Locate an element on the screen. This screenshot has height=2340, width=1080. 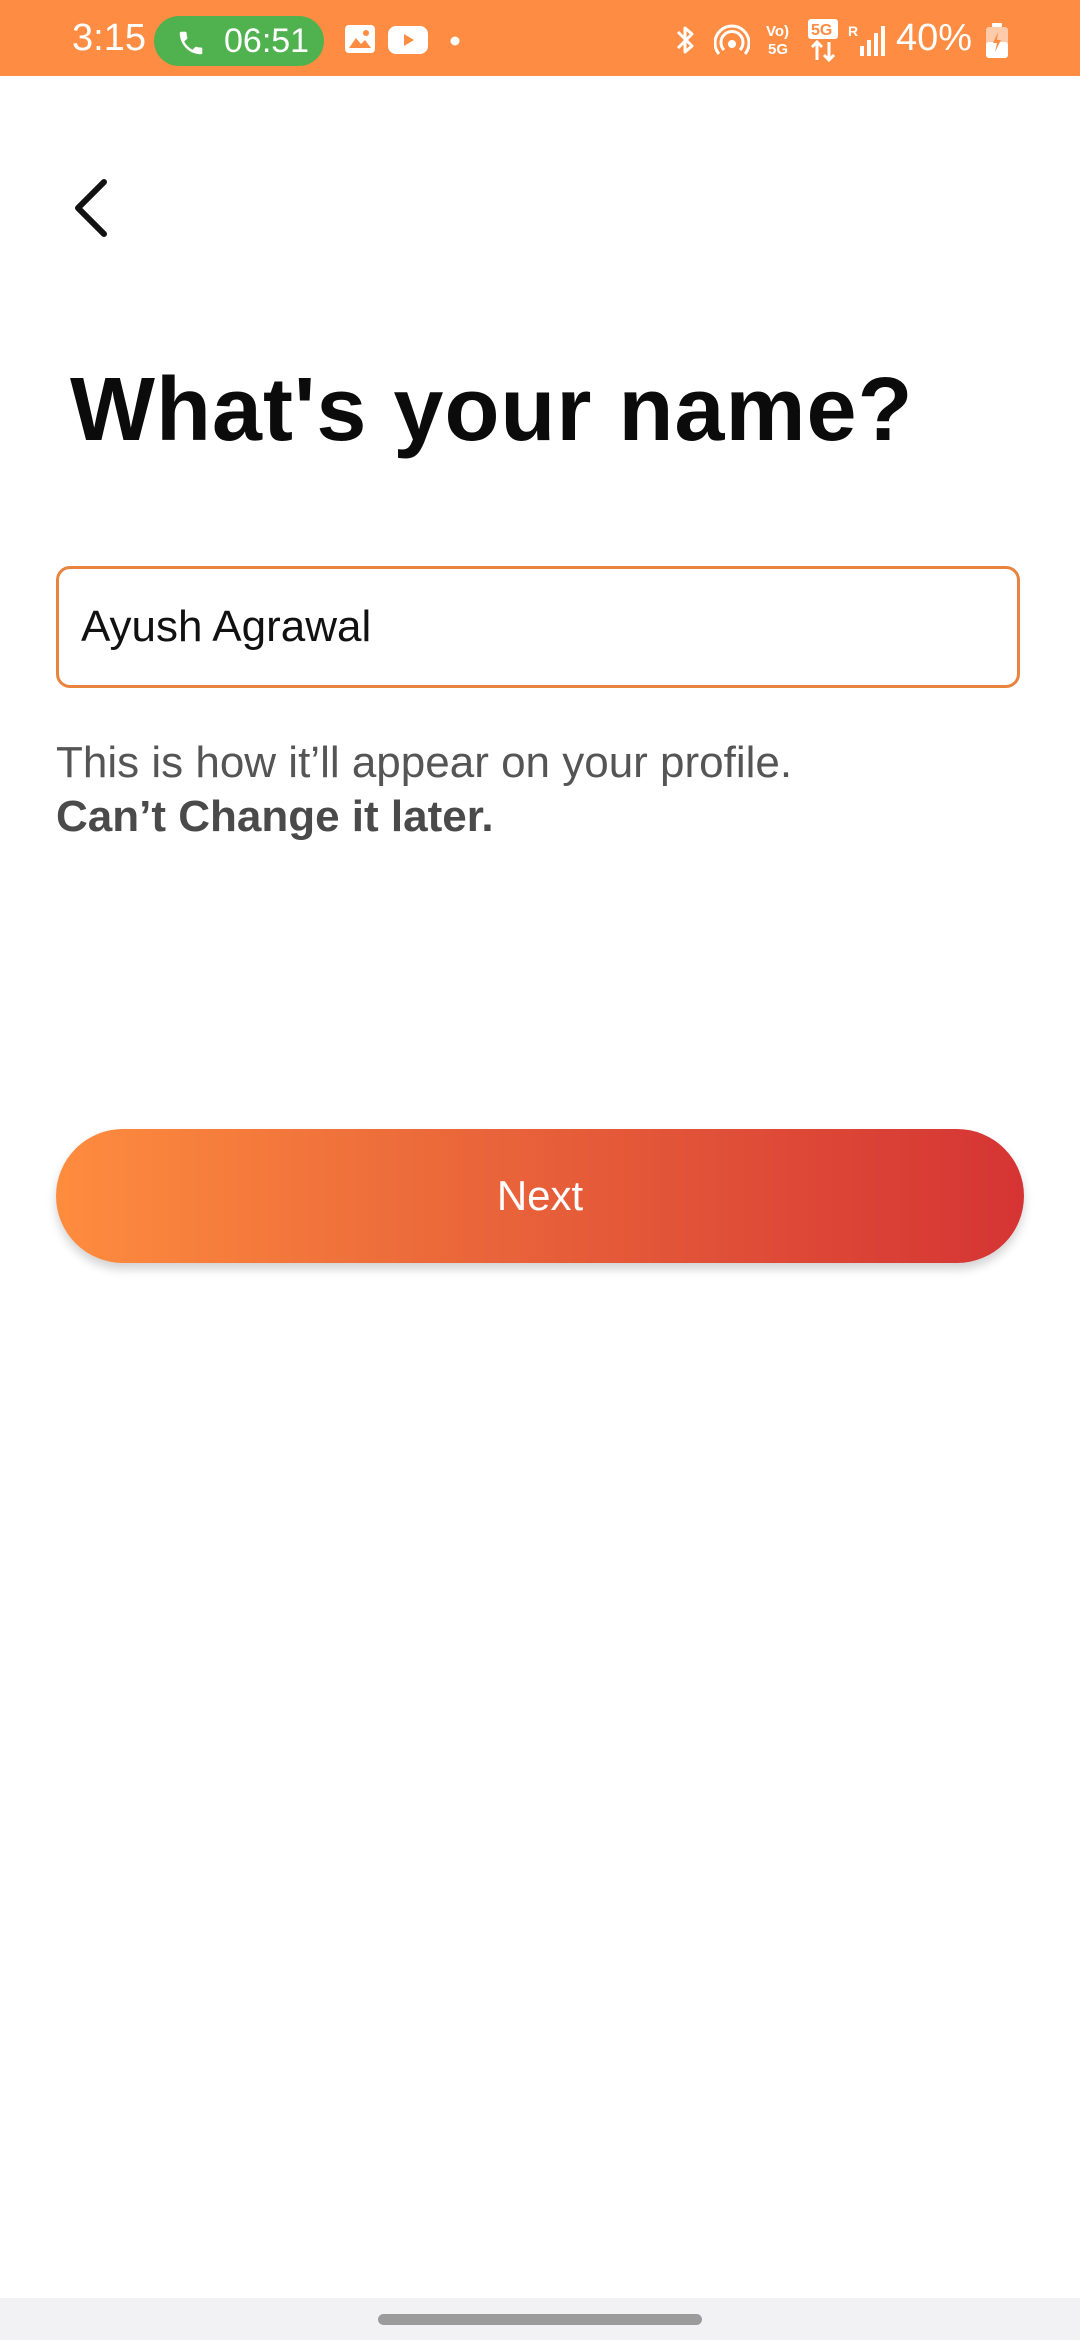
back-button is located at coordinates (92, 208).